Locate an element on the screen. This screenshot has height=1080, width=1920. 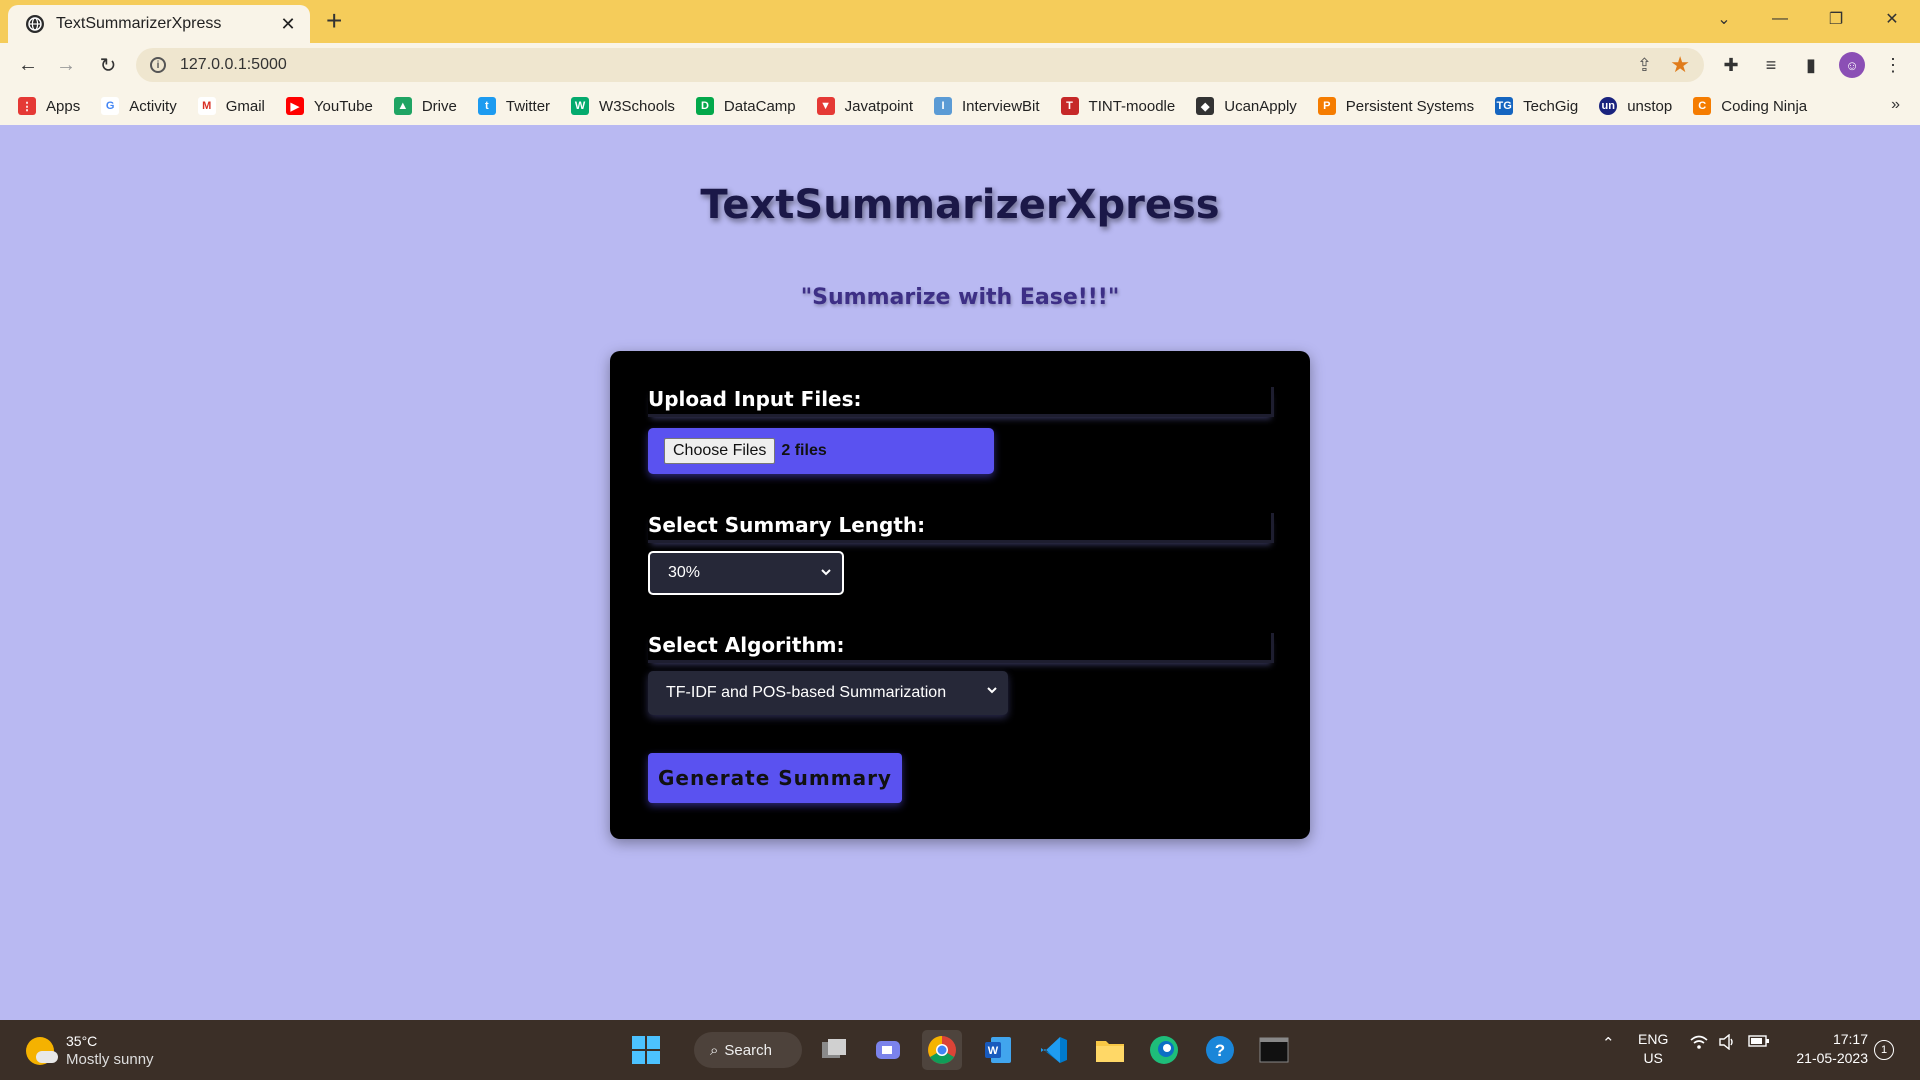
chrome-icon is located at coordinates (942, 1050).